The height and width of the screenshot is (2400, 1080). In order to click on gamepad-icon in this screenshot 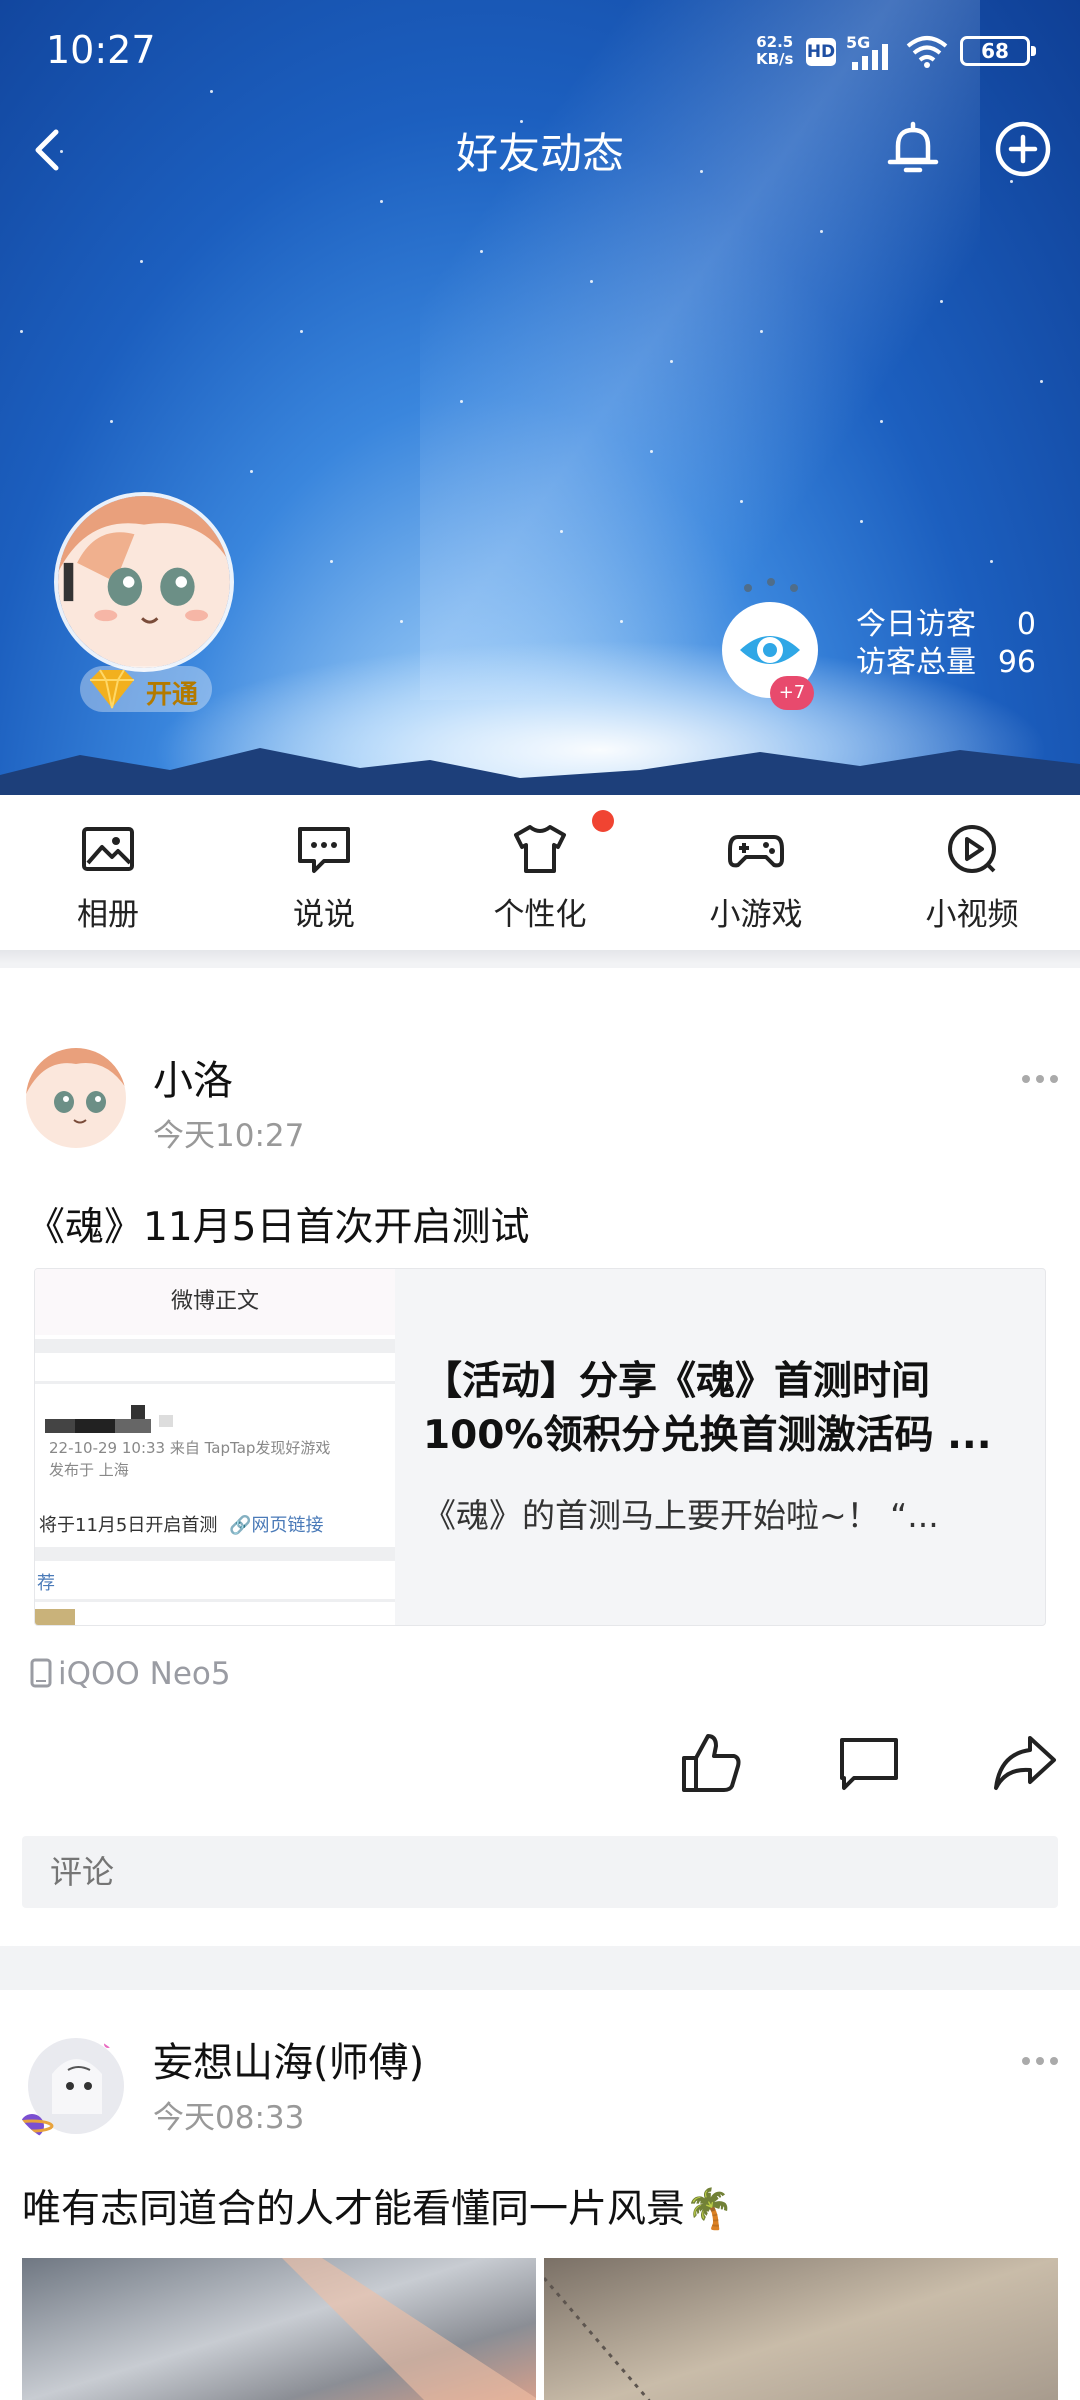, I will do `click(756, 851)`.